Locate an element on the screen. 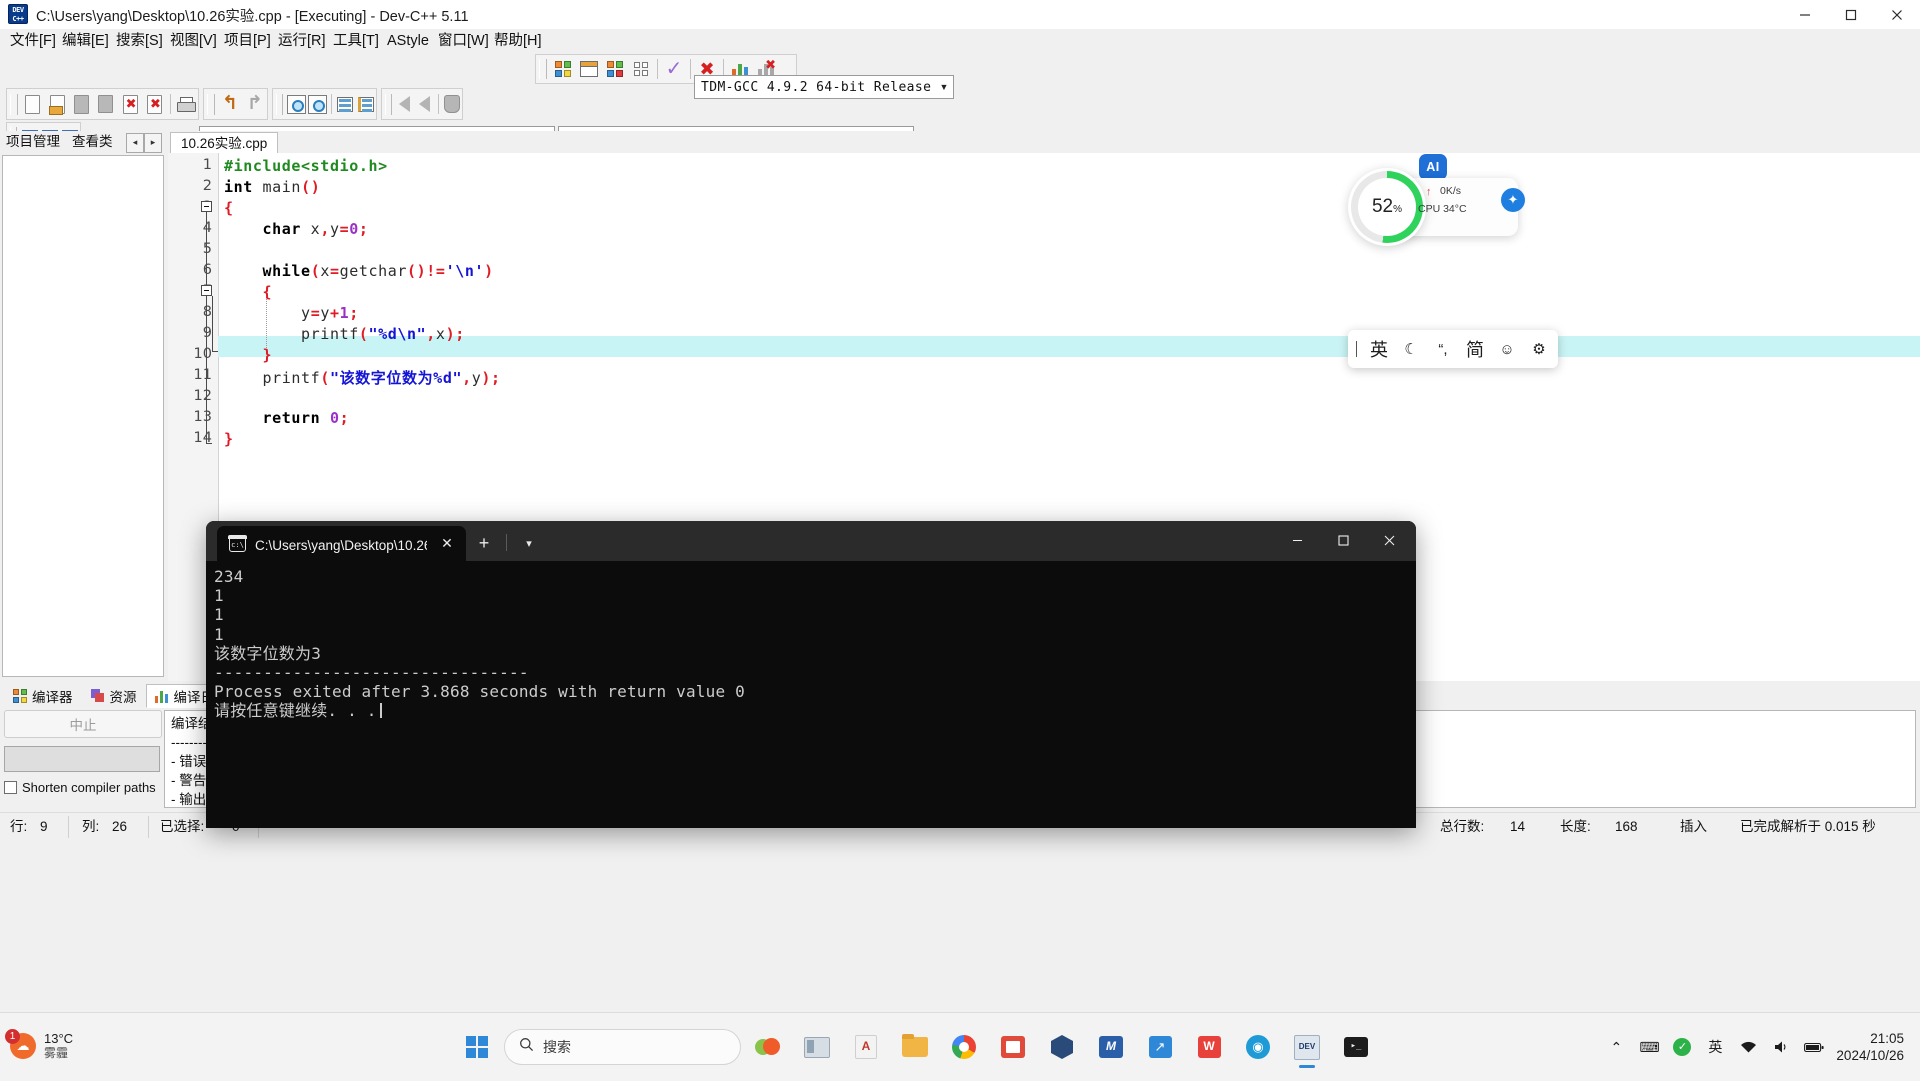 Image resolution: width=1920 pixels, height=1081 pixels. security-shield-icon: ✓ is located at coordinates (1682, 1047).